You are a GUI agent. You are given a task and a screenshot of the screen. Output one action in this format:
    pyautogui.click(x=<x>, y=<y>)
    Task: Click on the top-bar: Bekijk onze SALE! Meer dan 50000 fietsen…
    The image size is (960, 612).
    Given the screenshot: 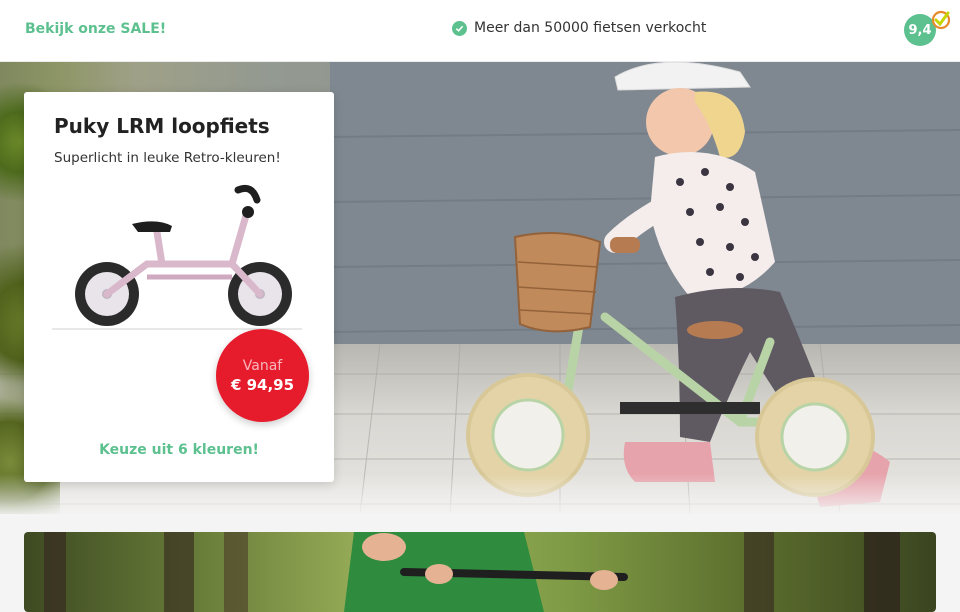 What is the action you would take?
    pyautogui.click(x=480, y=31)
    